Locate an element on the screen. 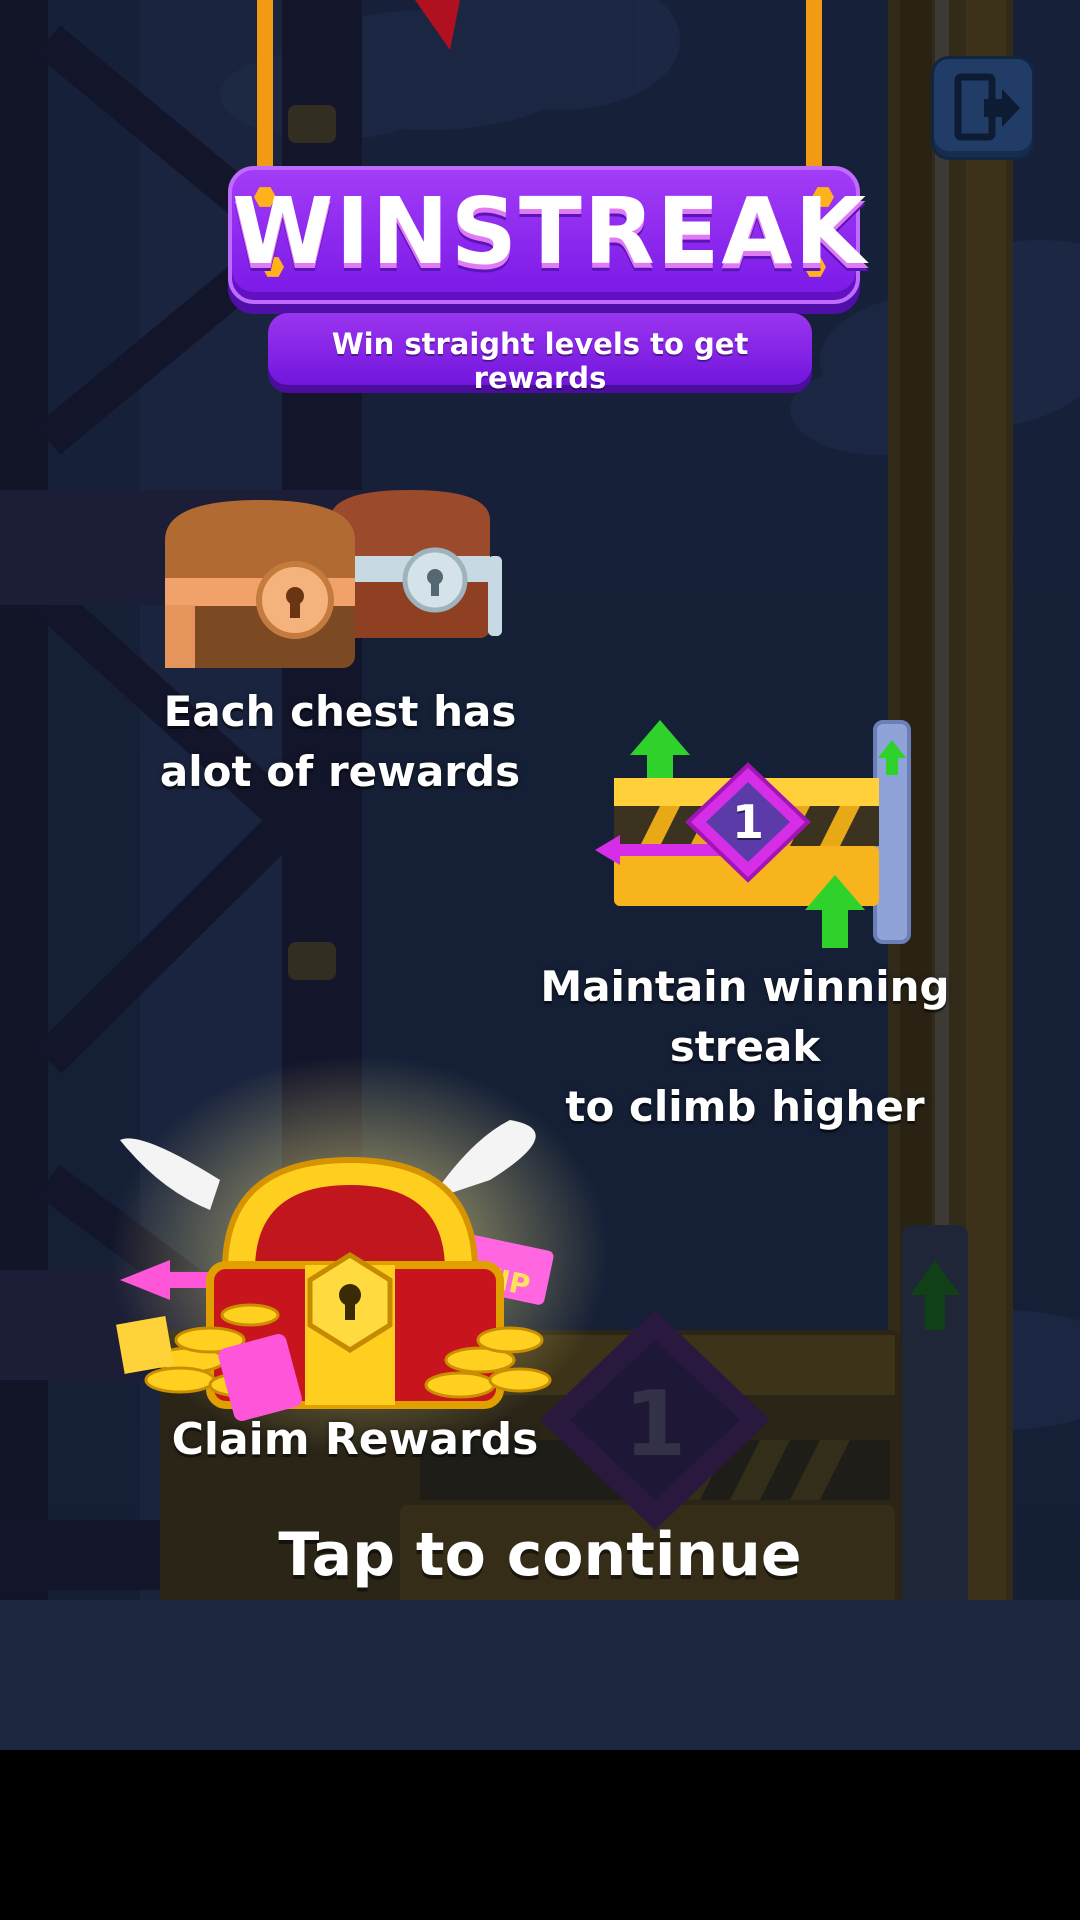 This screenshot has width=1080, height=1920. chest-rewards-line2: alot of rewards is located at coordinates (340, 771).